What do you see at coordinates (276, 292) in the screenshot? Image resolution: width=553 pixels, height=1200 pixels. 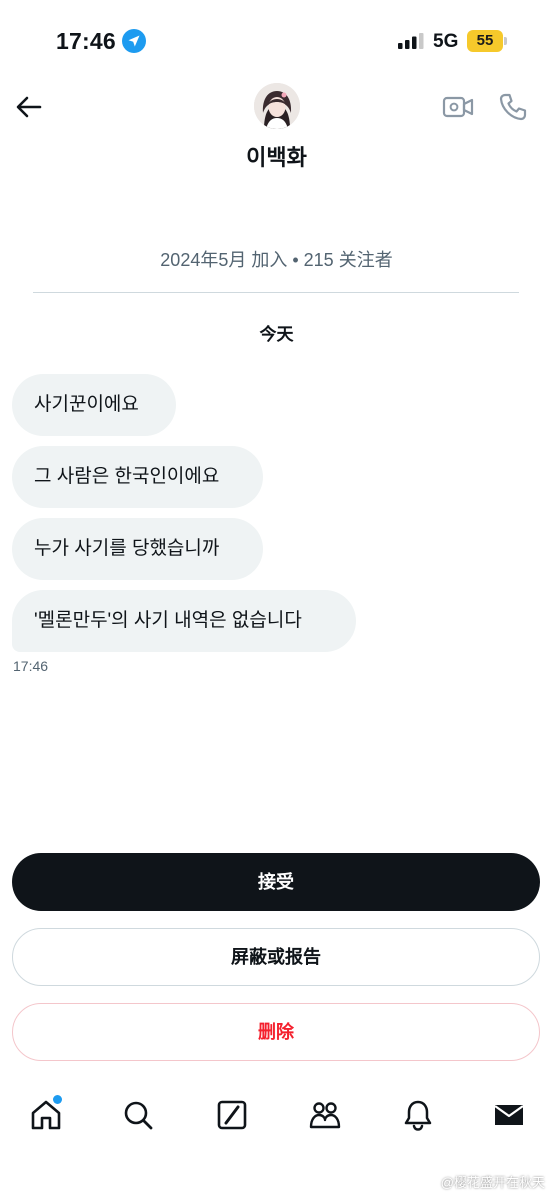 I see `divider` at bounding box center [276, 292].